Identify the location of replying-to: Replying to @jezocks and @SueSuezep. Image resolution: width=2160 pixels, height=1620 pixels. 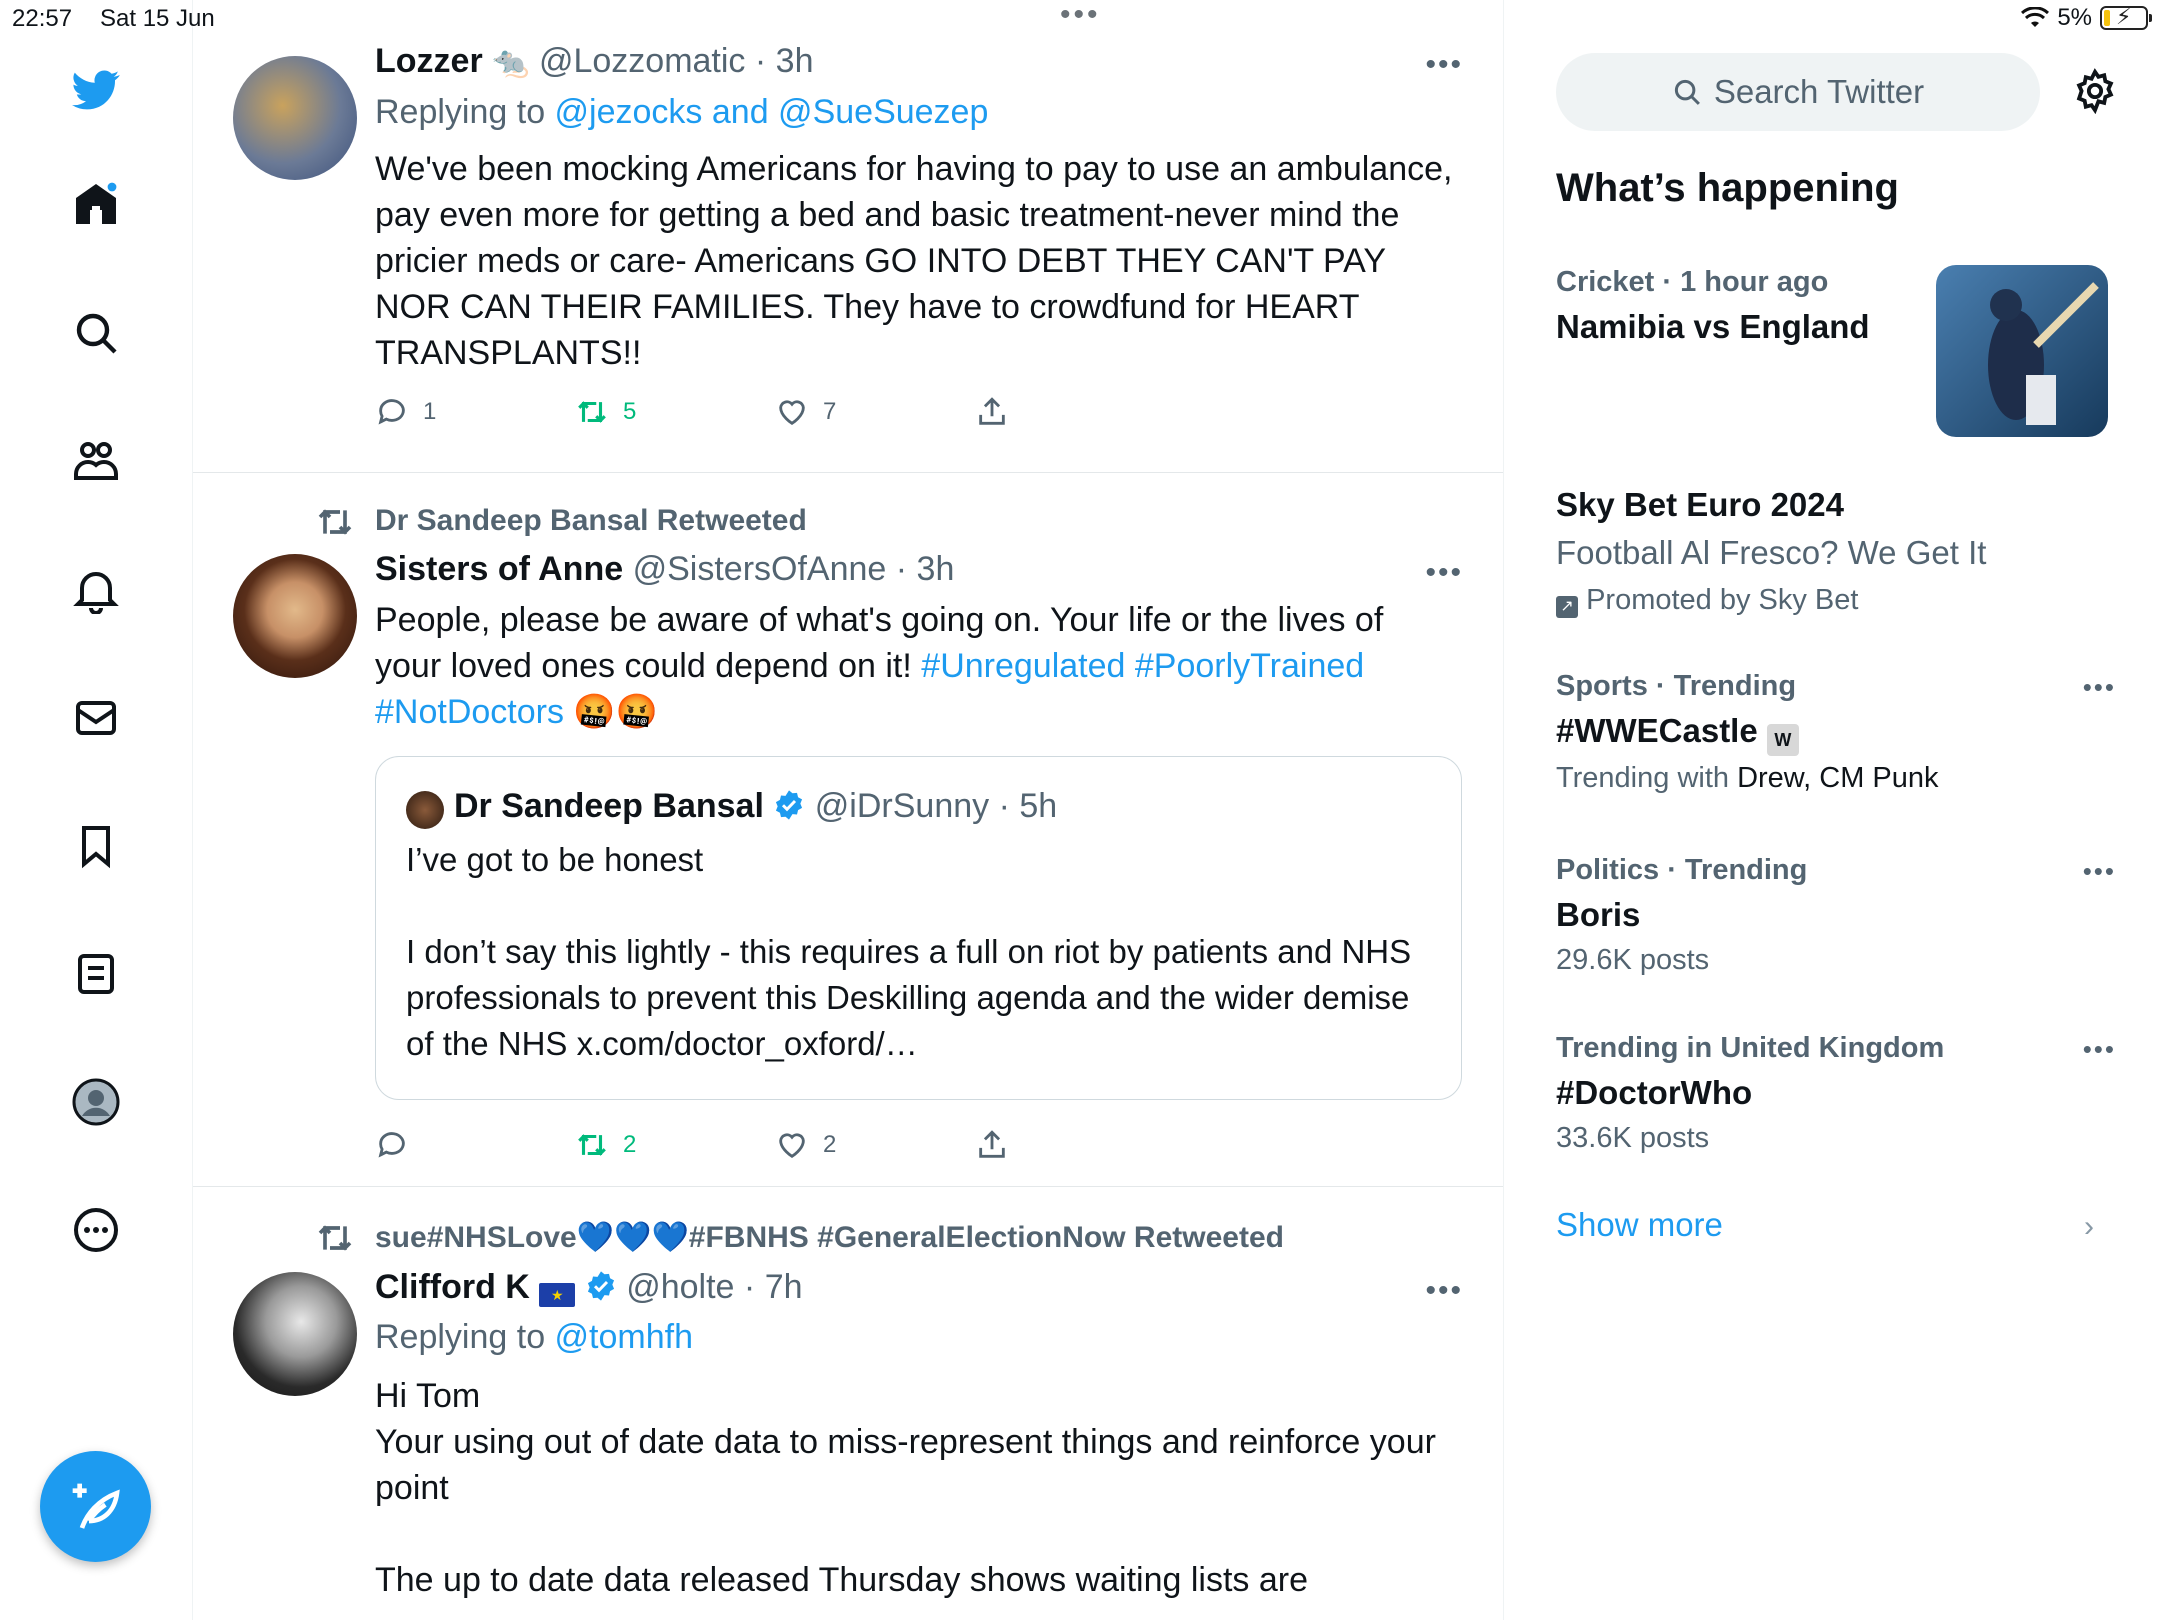
(682, 112).